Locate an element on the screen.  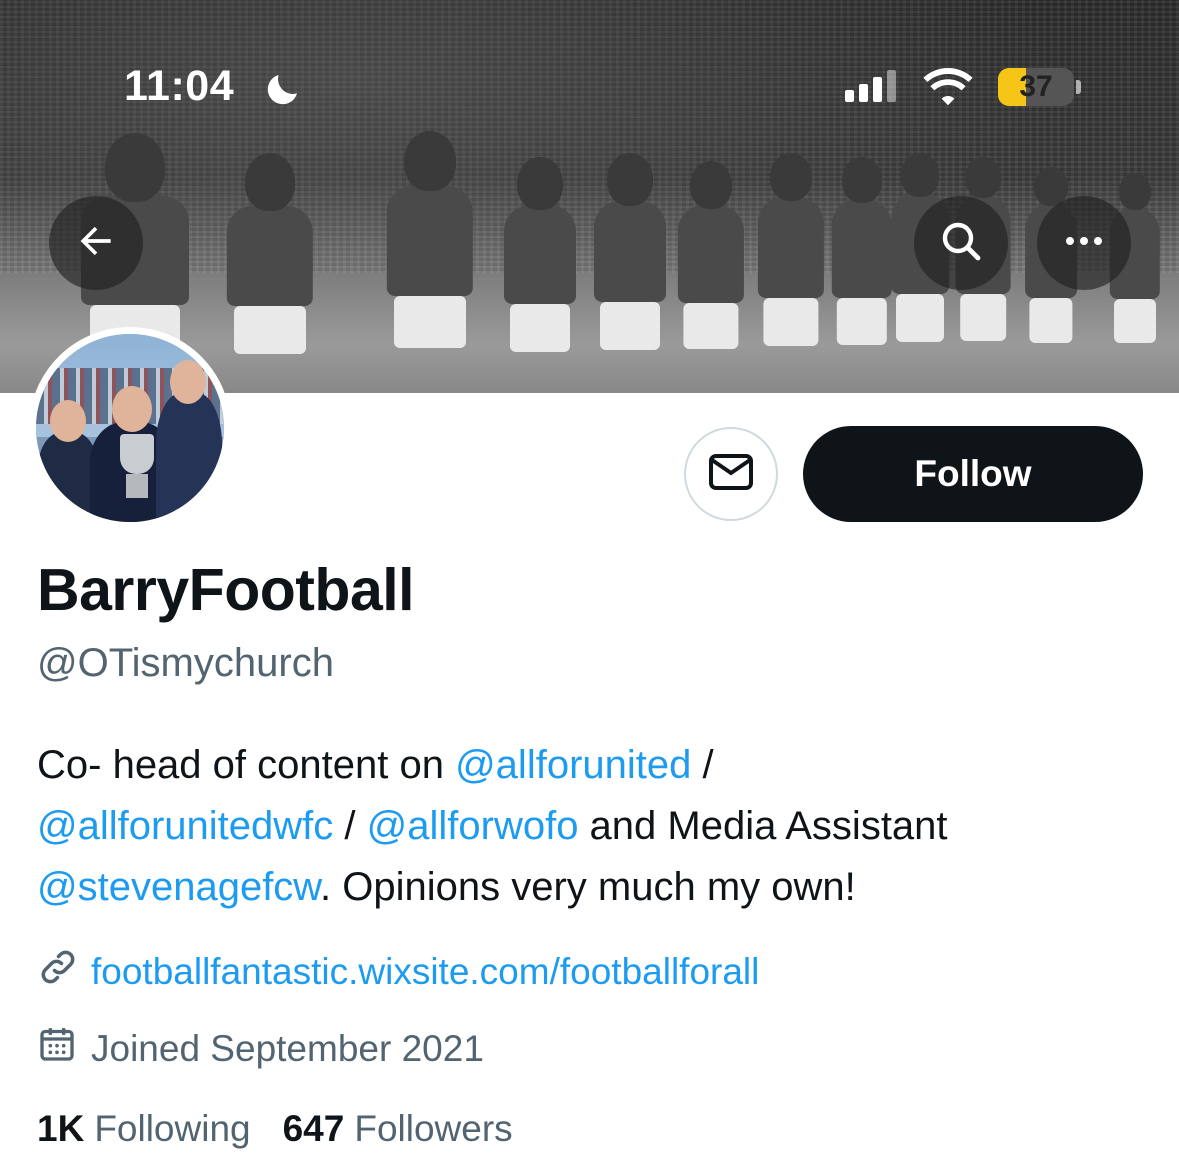
link-icon is located at coordinates (58, 971).